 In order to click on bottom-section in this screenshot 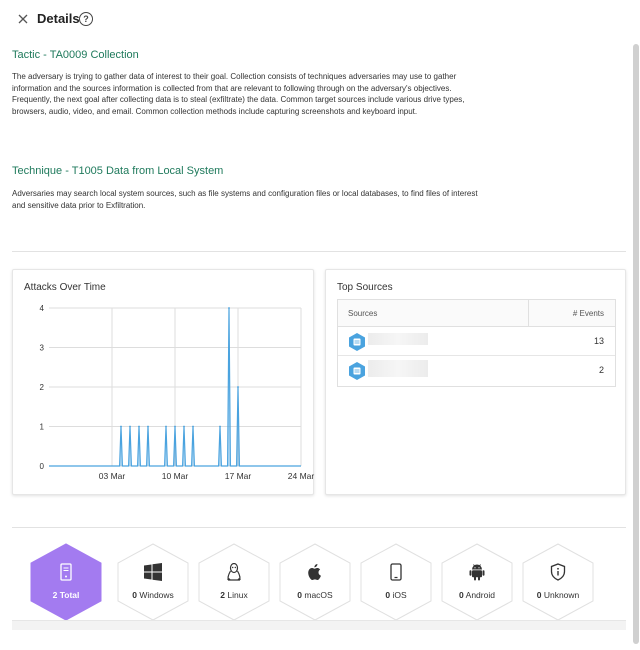, I will do `click(319, 625)`.